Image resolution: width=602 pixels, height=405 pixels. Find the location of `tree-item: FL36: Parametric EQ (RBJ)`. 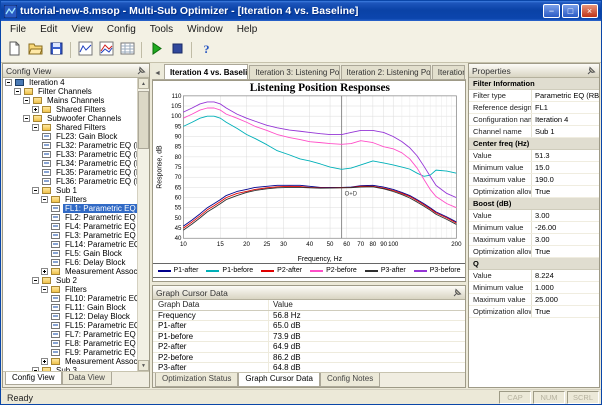

tree-item: FL36: Parametric EQ (RBJ) is located at coordinates (70, 181).